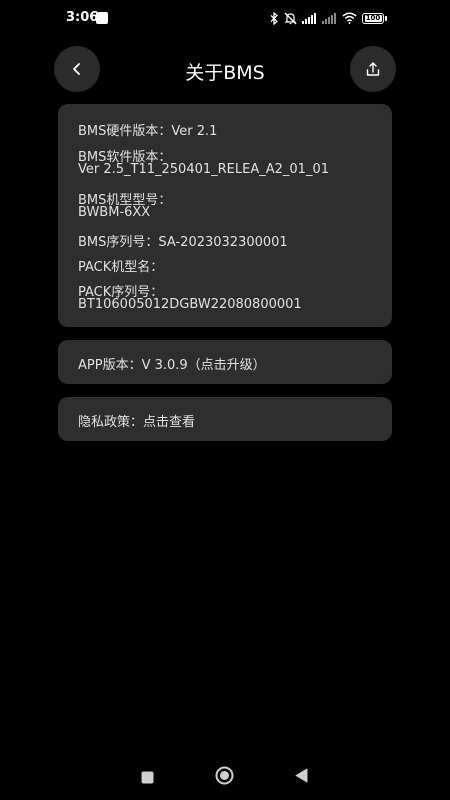 The image size is (450, 800). What do you see at coordinates (82, 17) in the screenshot?
I see `status-time: 3:06` at bounding box center [82, 17].